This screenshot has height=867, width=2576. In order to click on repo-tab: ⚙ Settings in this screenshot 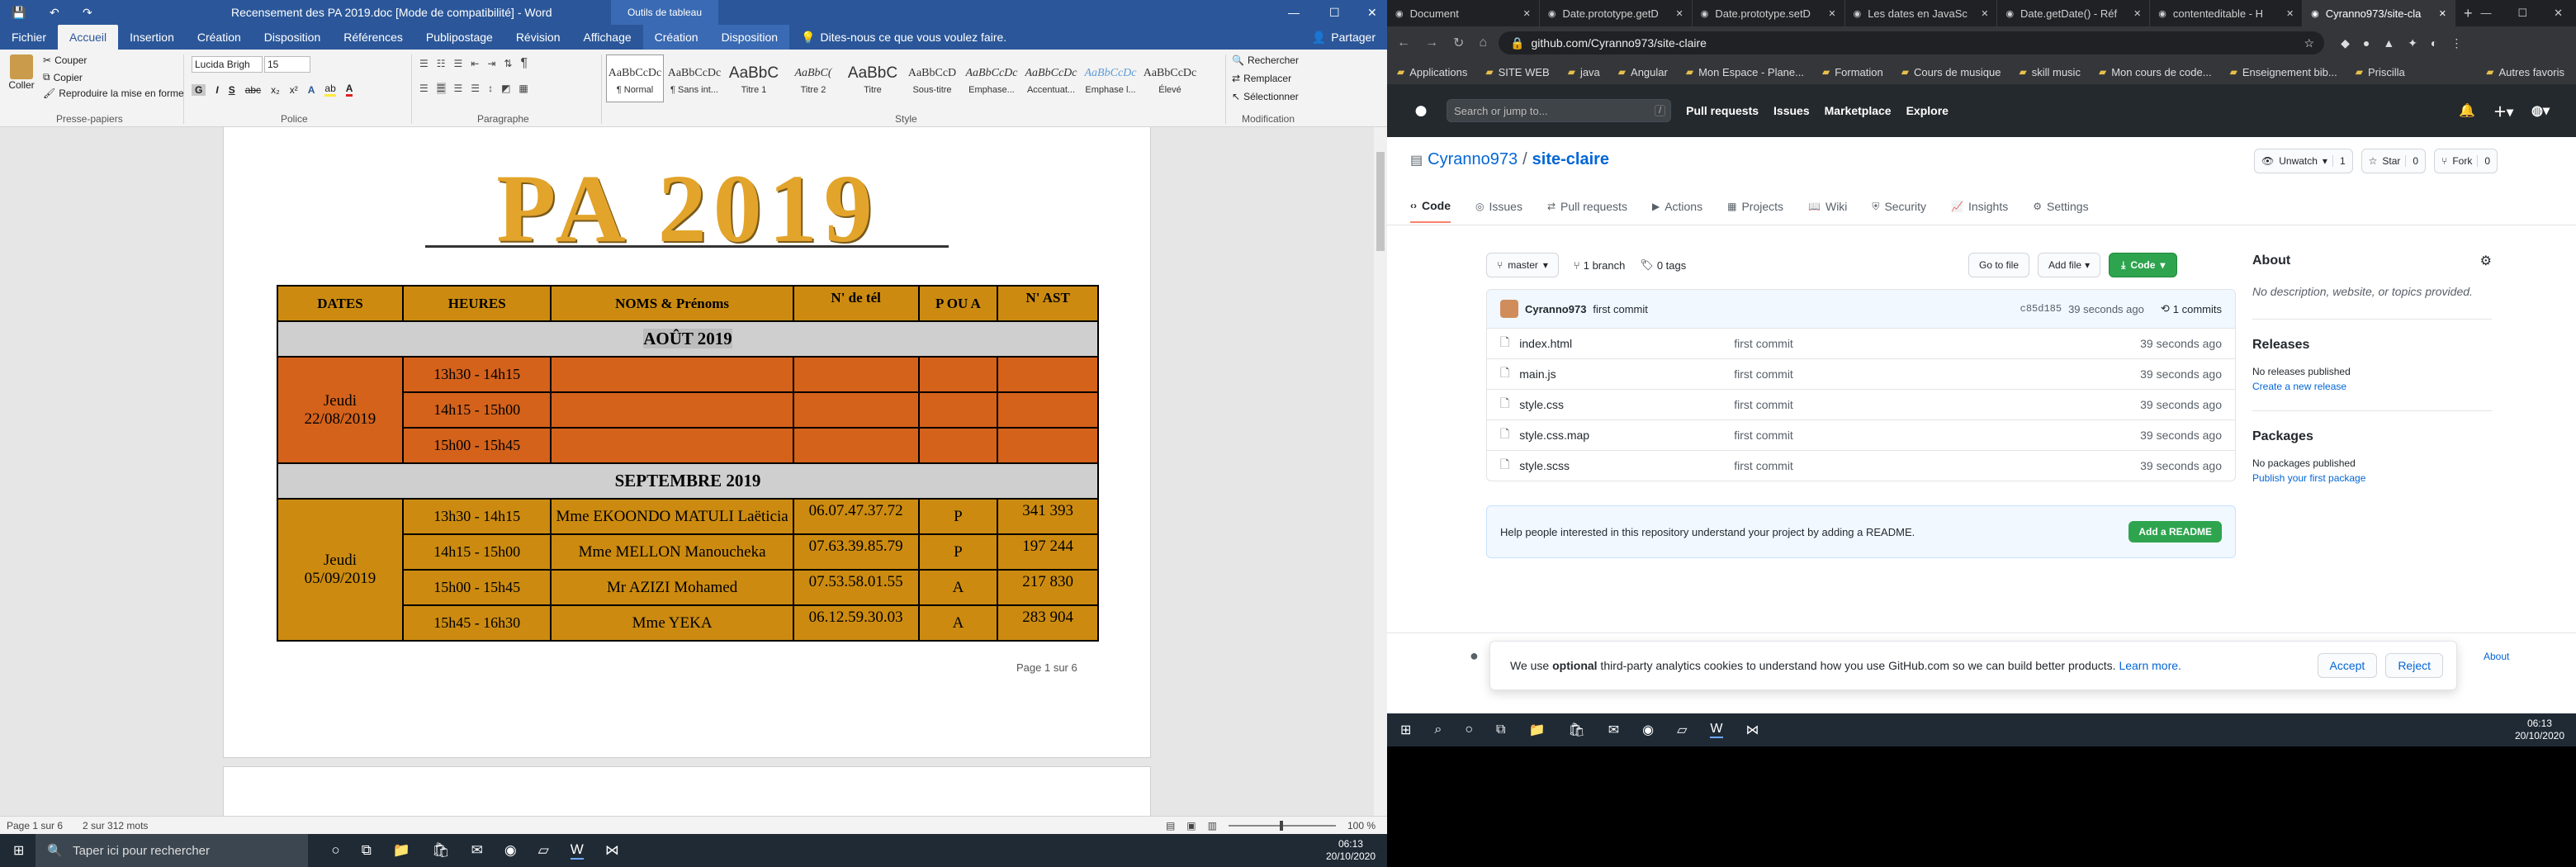, I will do `click(2060, 206)`.